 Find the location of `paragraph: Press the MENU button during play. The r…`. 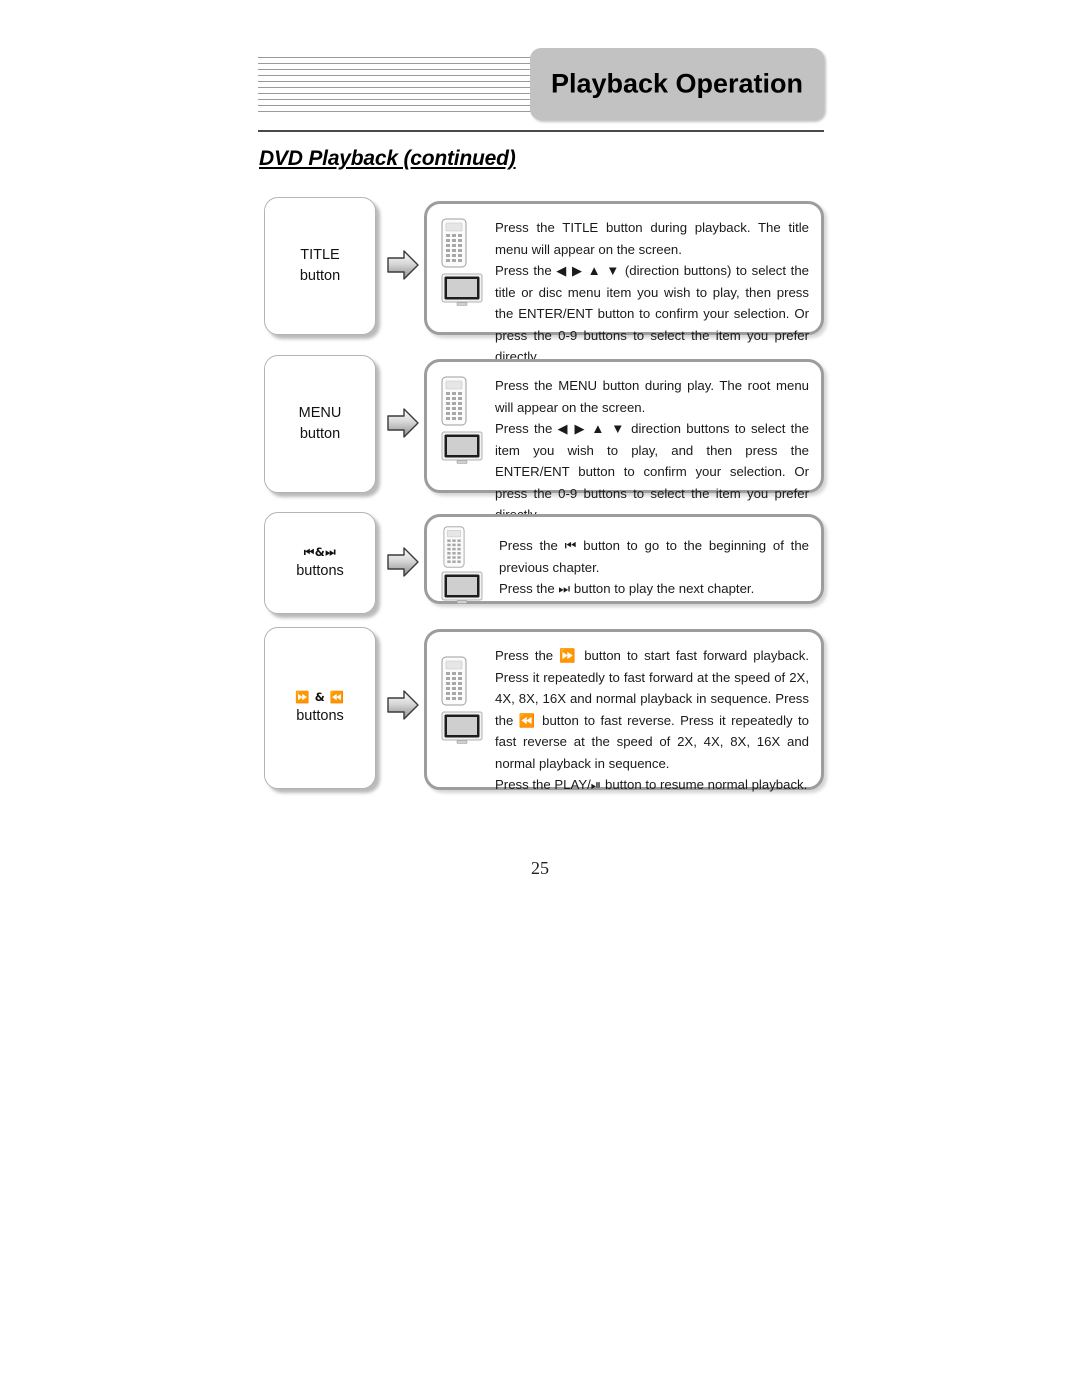

paragraph: Press the MENU button during play. The r… is located at coordinates (652, 396).